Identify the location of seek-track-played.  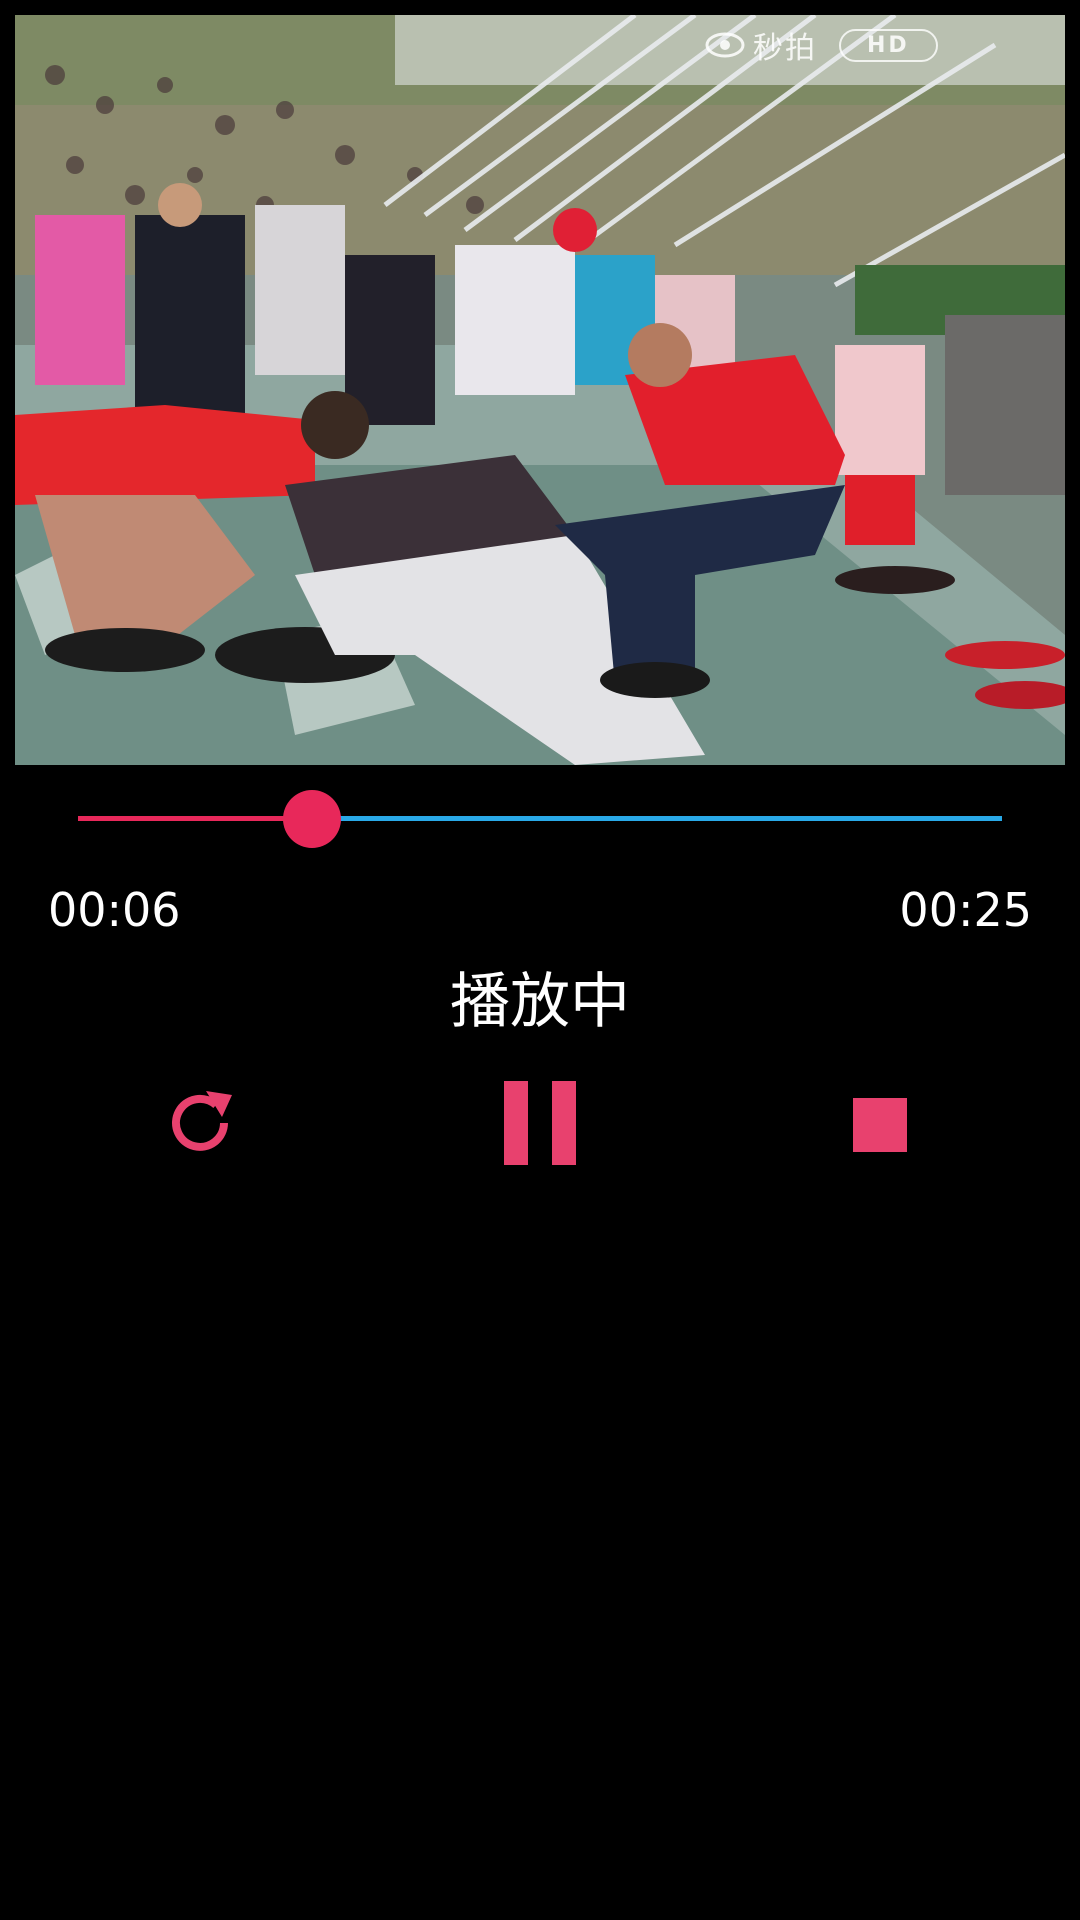
(195, 818).